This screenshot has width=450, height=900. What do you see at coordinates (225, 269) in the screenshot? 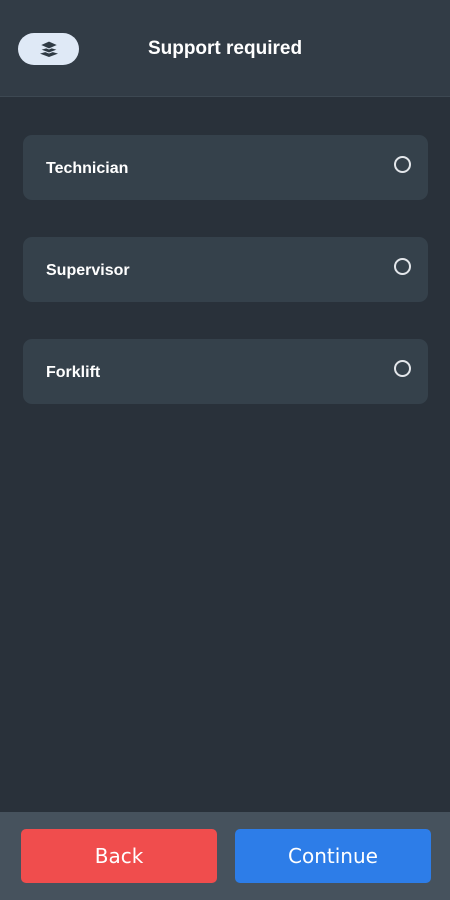
I see `option-supervisor: Supervisor` at bounding box center [225, 269].